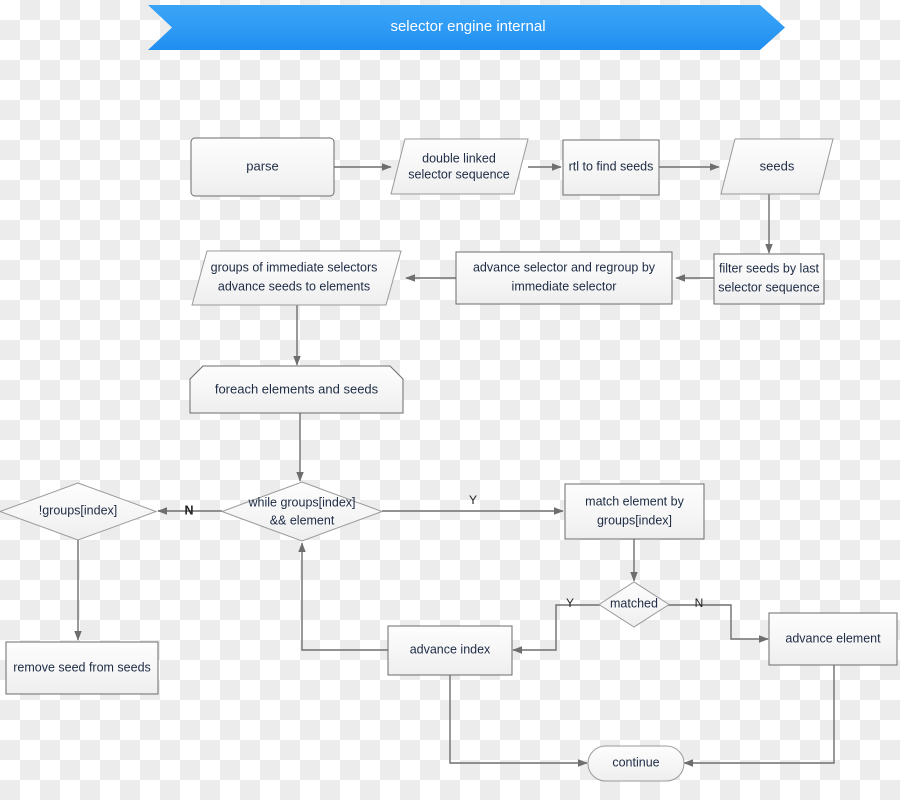 The width and height of the screenshot is (900, 800). What do you see at coordinates (188, 510) in the screenshot?
I see `edge-label-while-no: N` at bounding box center [188, 510].